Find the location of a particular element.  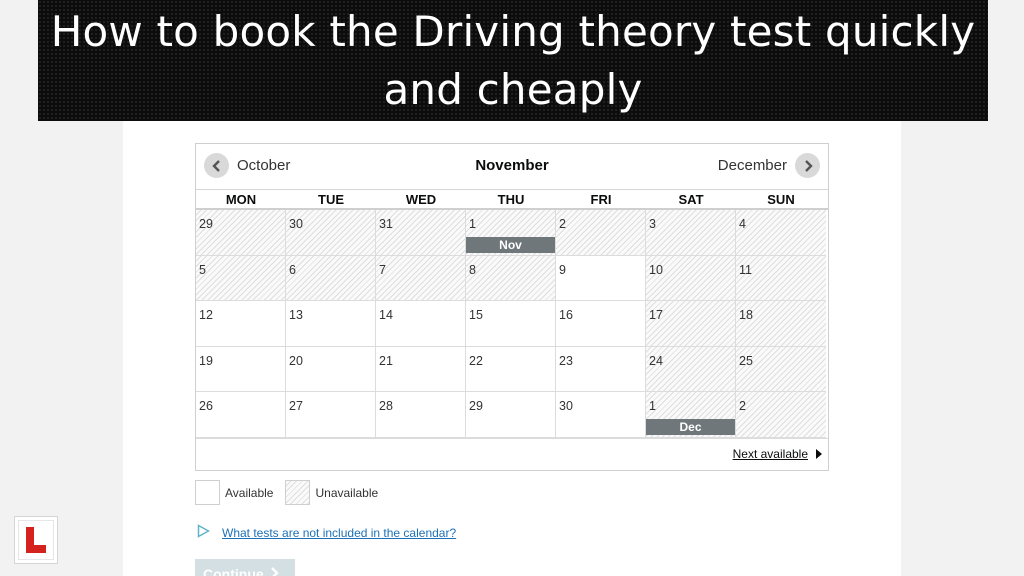

calendar-day-unavailable: 1 Dec is located at coordinates (691, 415).